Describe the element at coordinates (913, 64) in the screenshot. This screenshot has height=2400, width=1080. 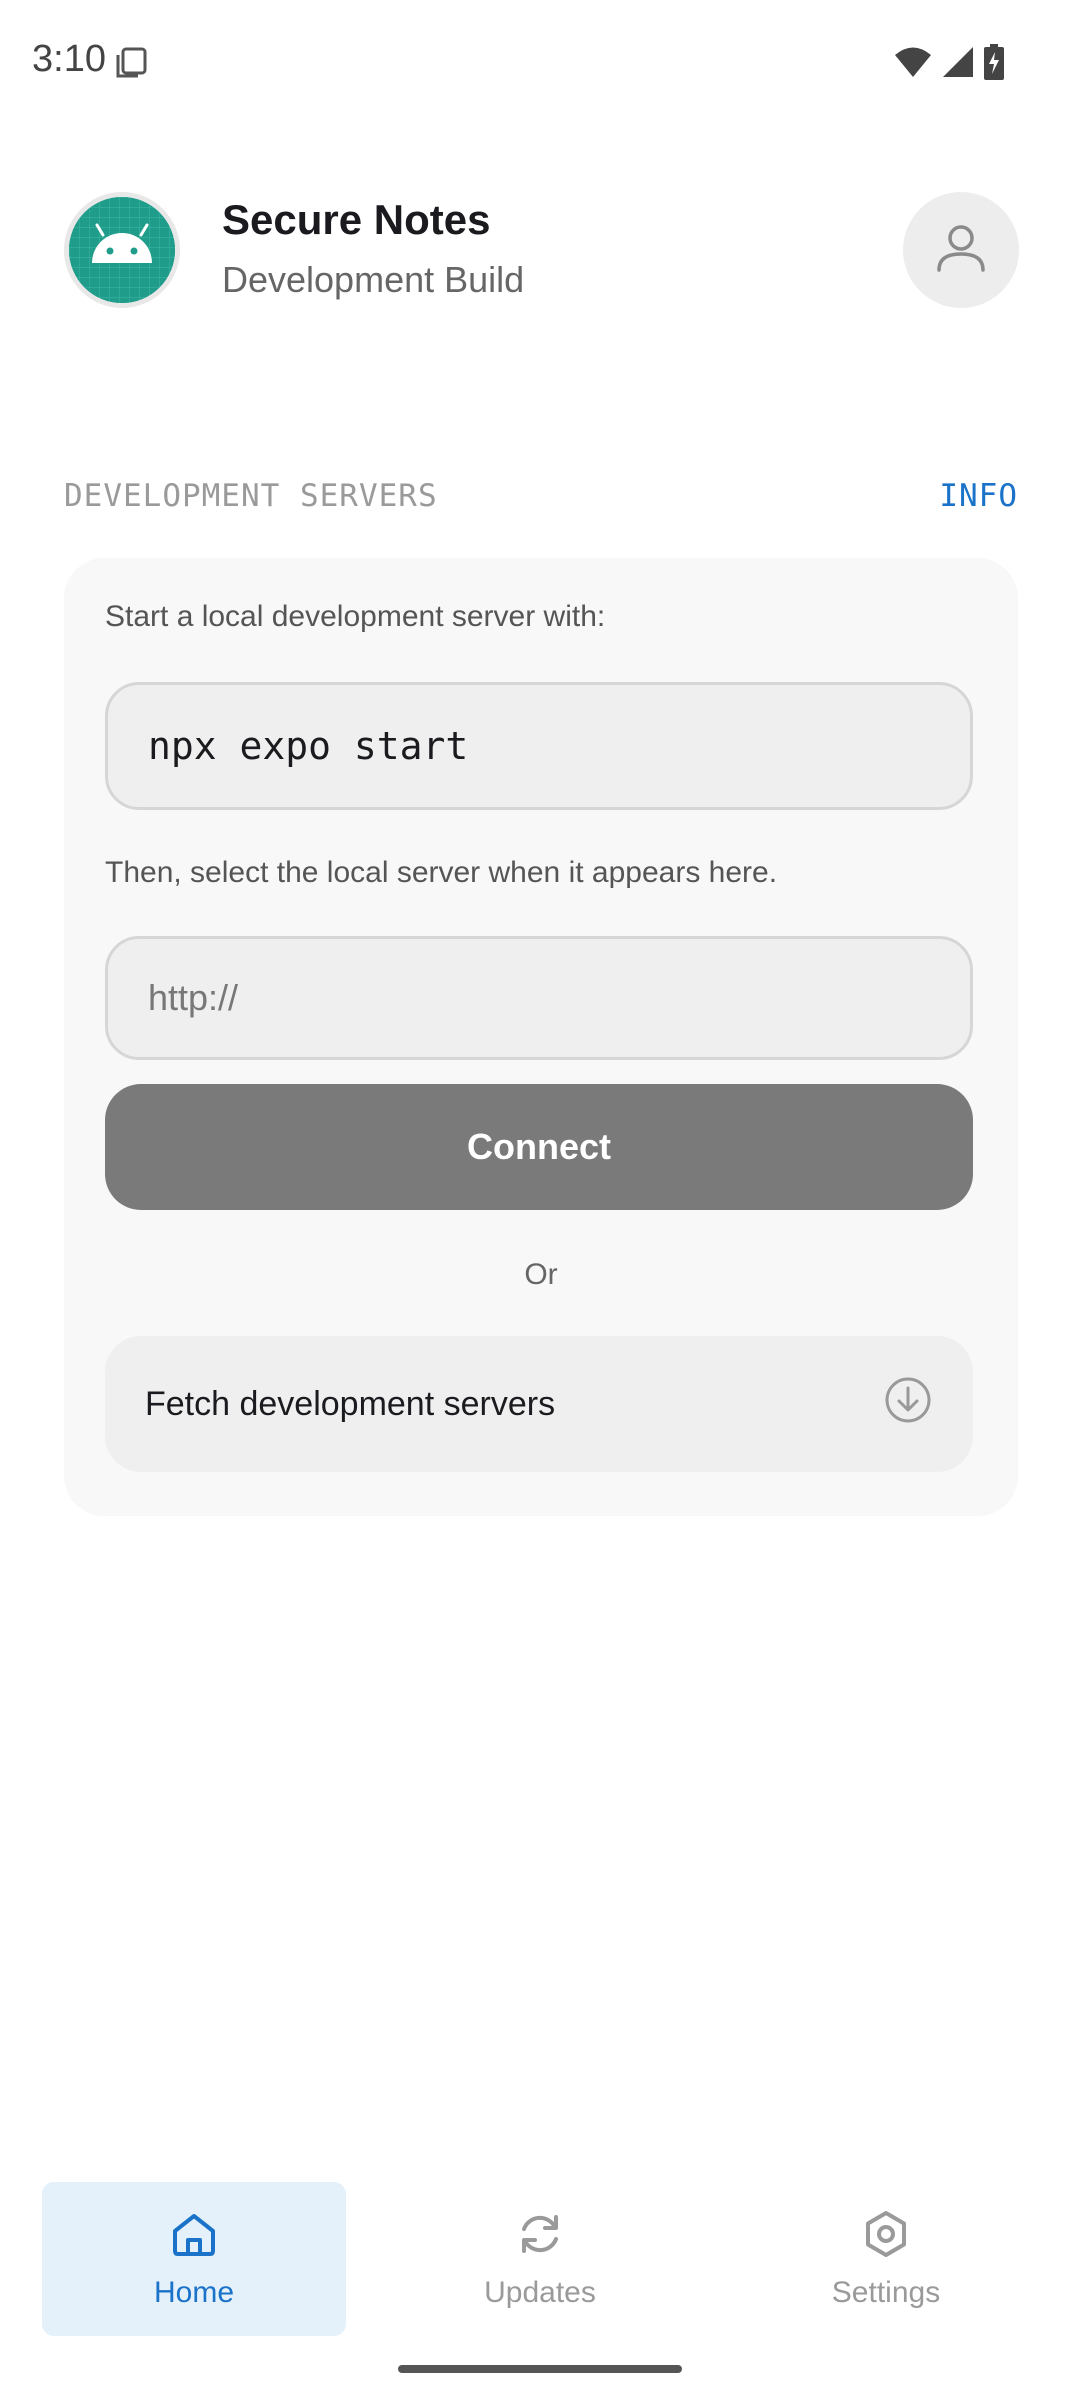
I see `wifi-icon` at that location.